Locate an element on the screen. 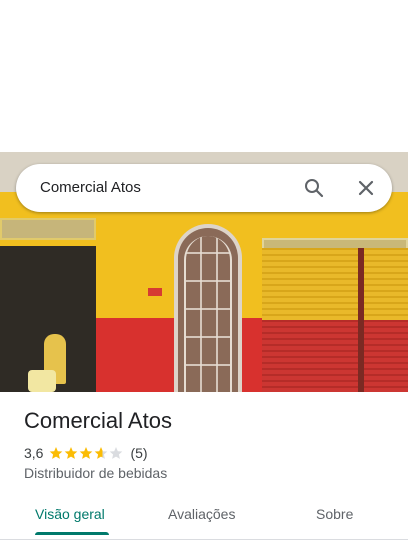 This screenshot has height=544, width=408. photo-shutter-lower is located at coordinates (335, 356).